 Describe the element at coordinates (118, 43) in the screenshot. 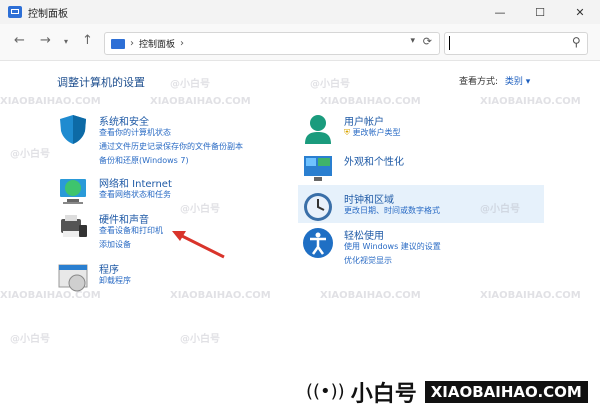

I see `control-panel-small-icon` at that location.